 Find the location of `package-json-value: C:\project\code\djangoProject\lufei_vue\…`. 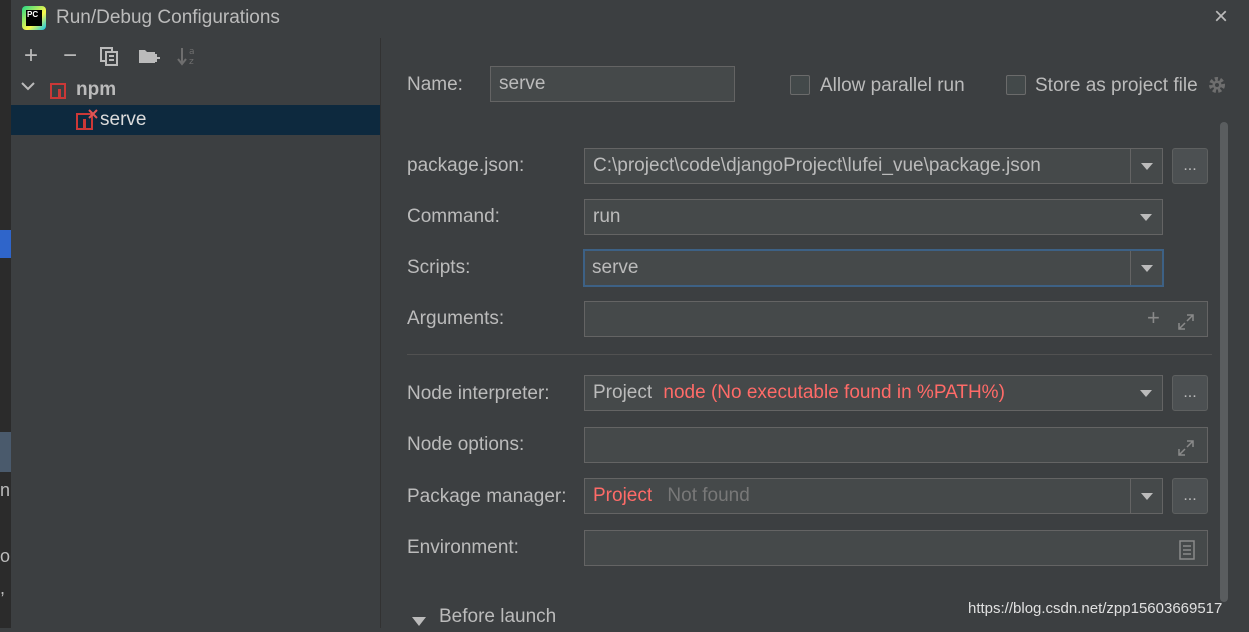

package-json-value: C:\project\code\djangoProject\lufei_vue\… is located at coordinates (817, 165).